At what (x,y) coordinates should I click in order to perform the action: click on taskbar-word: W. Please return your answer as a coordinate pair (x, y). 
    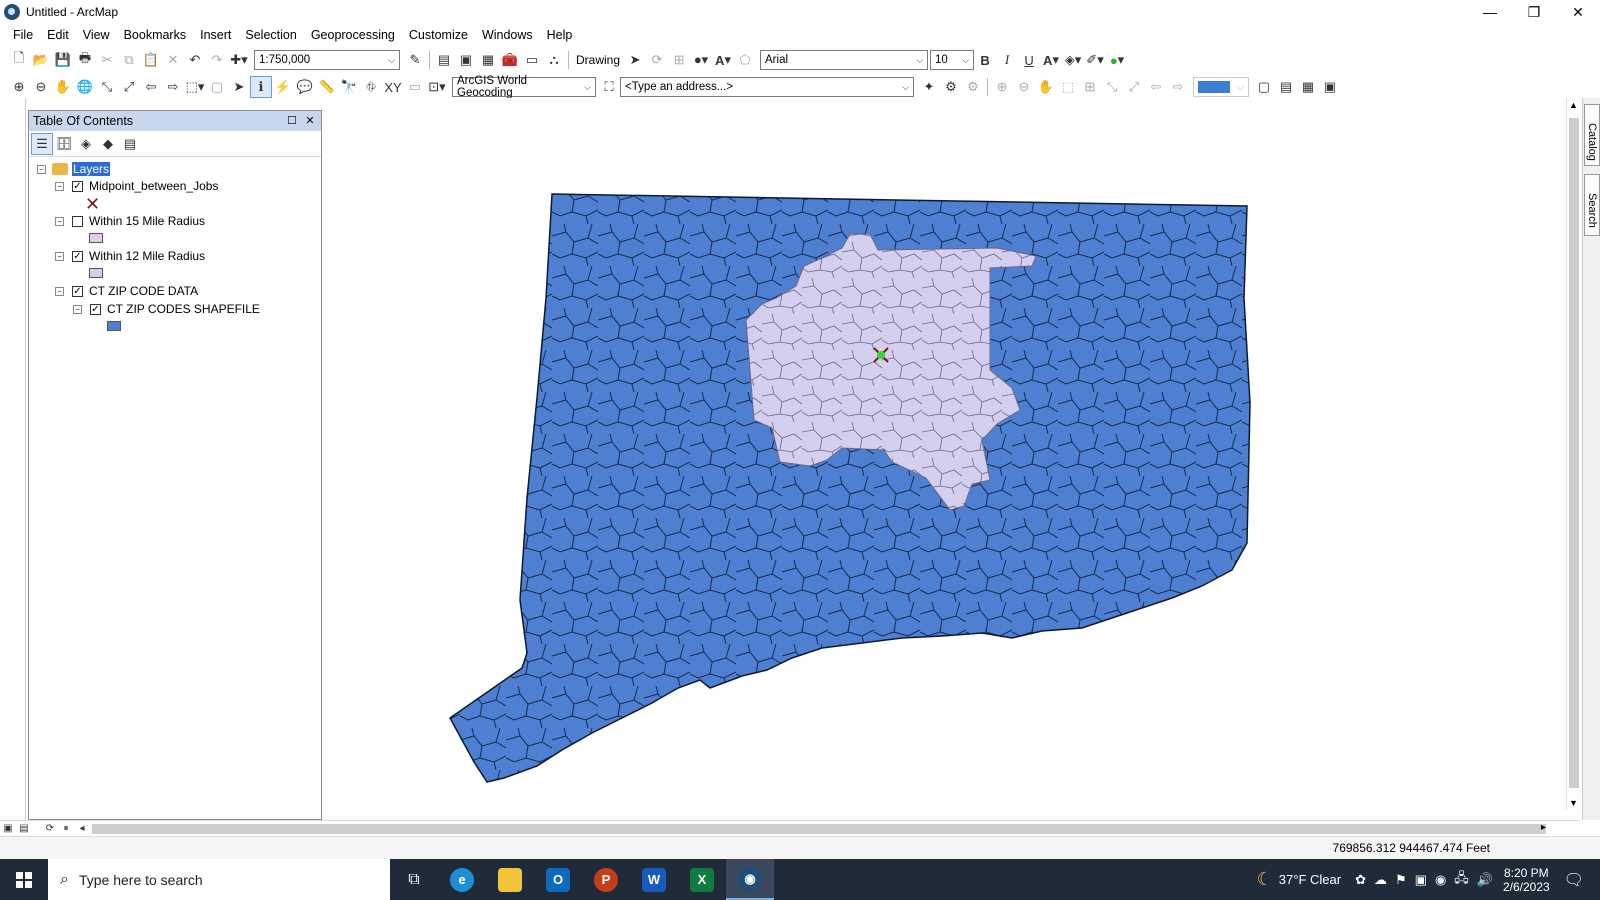
    Looking at the image, I should click on (654, 879).